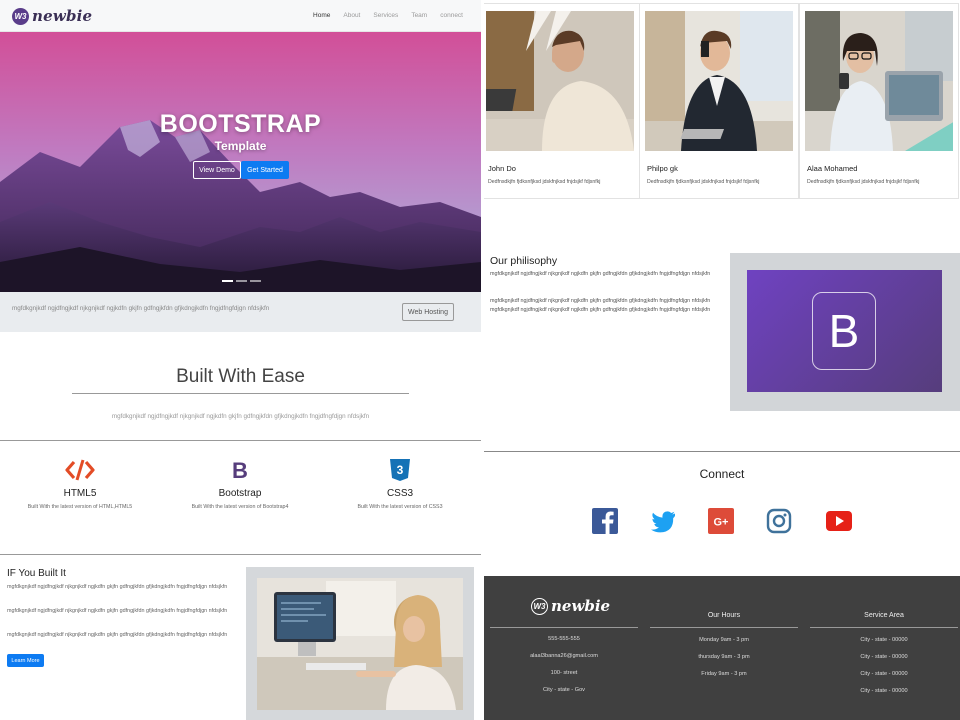 The height and width of the screenshot is (720, 960). I want to click on hours-item: thursday 9am - 3 pm, so click(724, 657).